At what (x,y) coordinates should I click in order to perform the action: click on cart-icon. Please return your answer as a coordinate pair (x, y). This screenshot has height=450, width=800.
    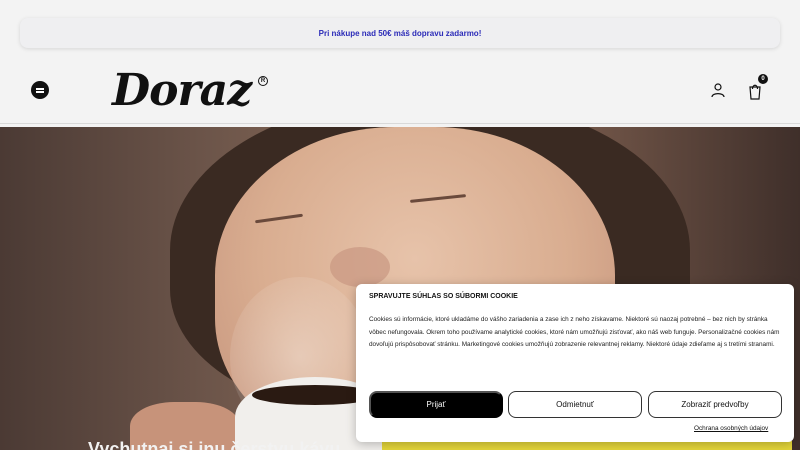
    Looking at the image, I should click on (755, 91).